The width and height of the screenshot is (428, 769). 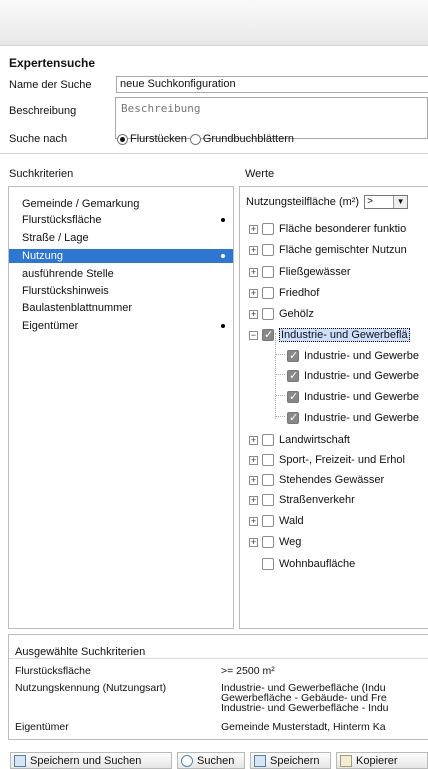 I want to click on search-button: Suchen, so click(x=211, y=760).